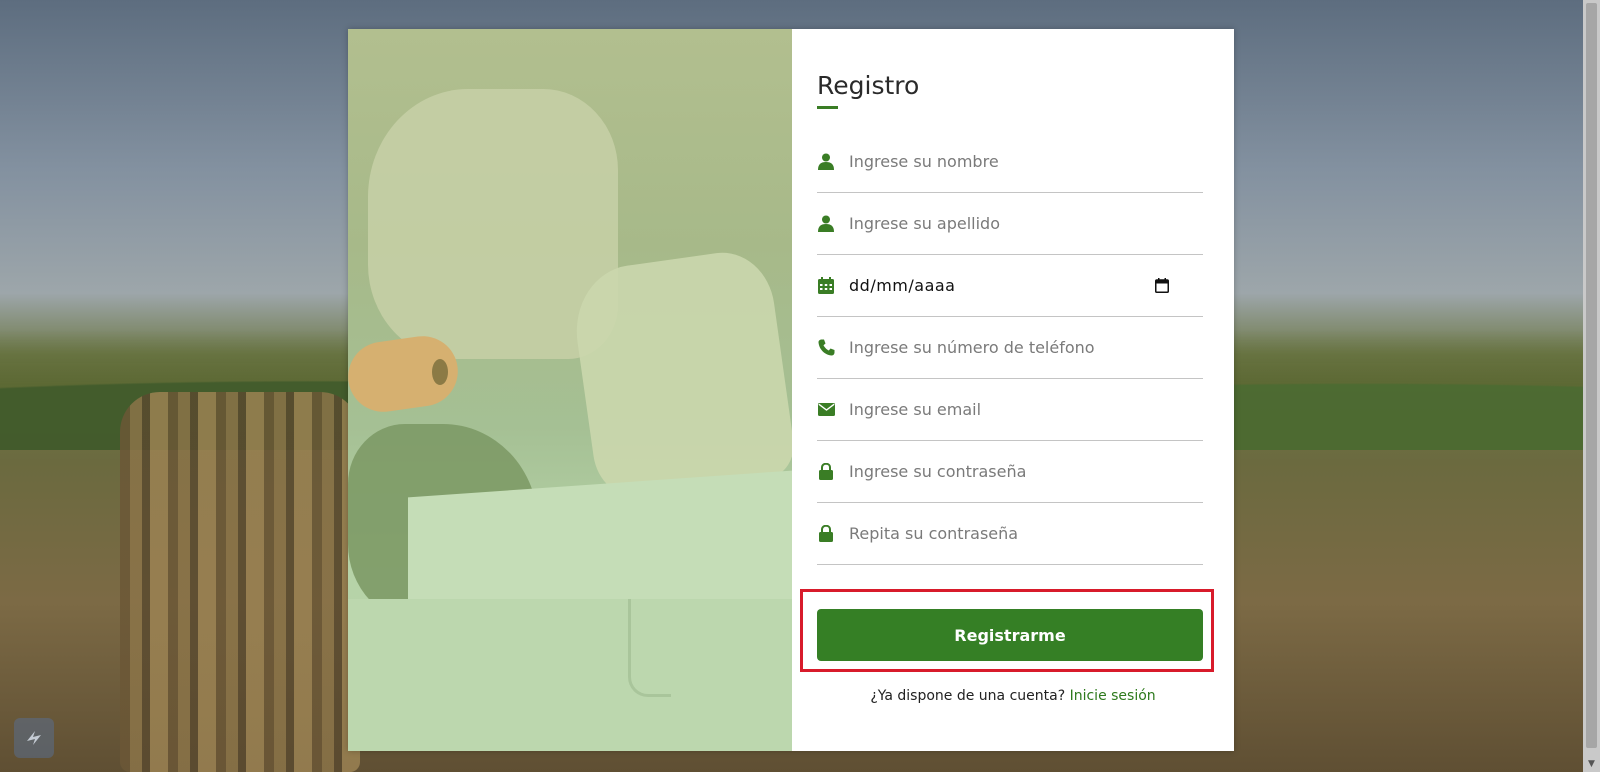 This screenshot has height=772, width=1600. I want to click on calendar-icon, so click(826, 286).